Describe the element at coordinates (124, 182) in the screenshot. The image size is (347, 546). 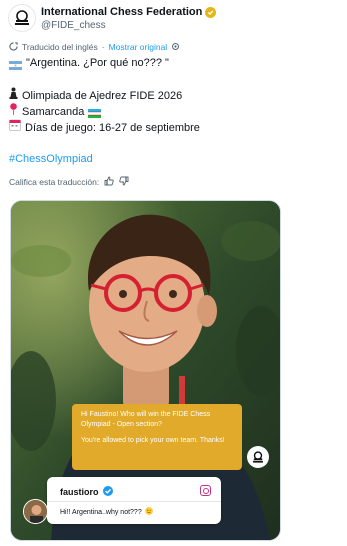
I see `thumbs-down-icon` at that location.